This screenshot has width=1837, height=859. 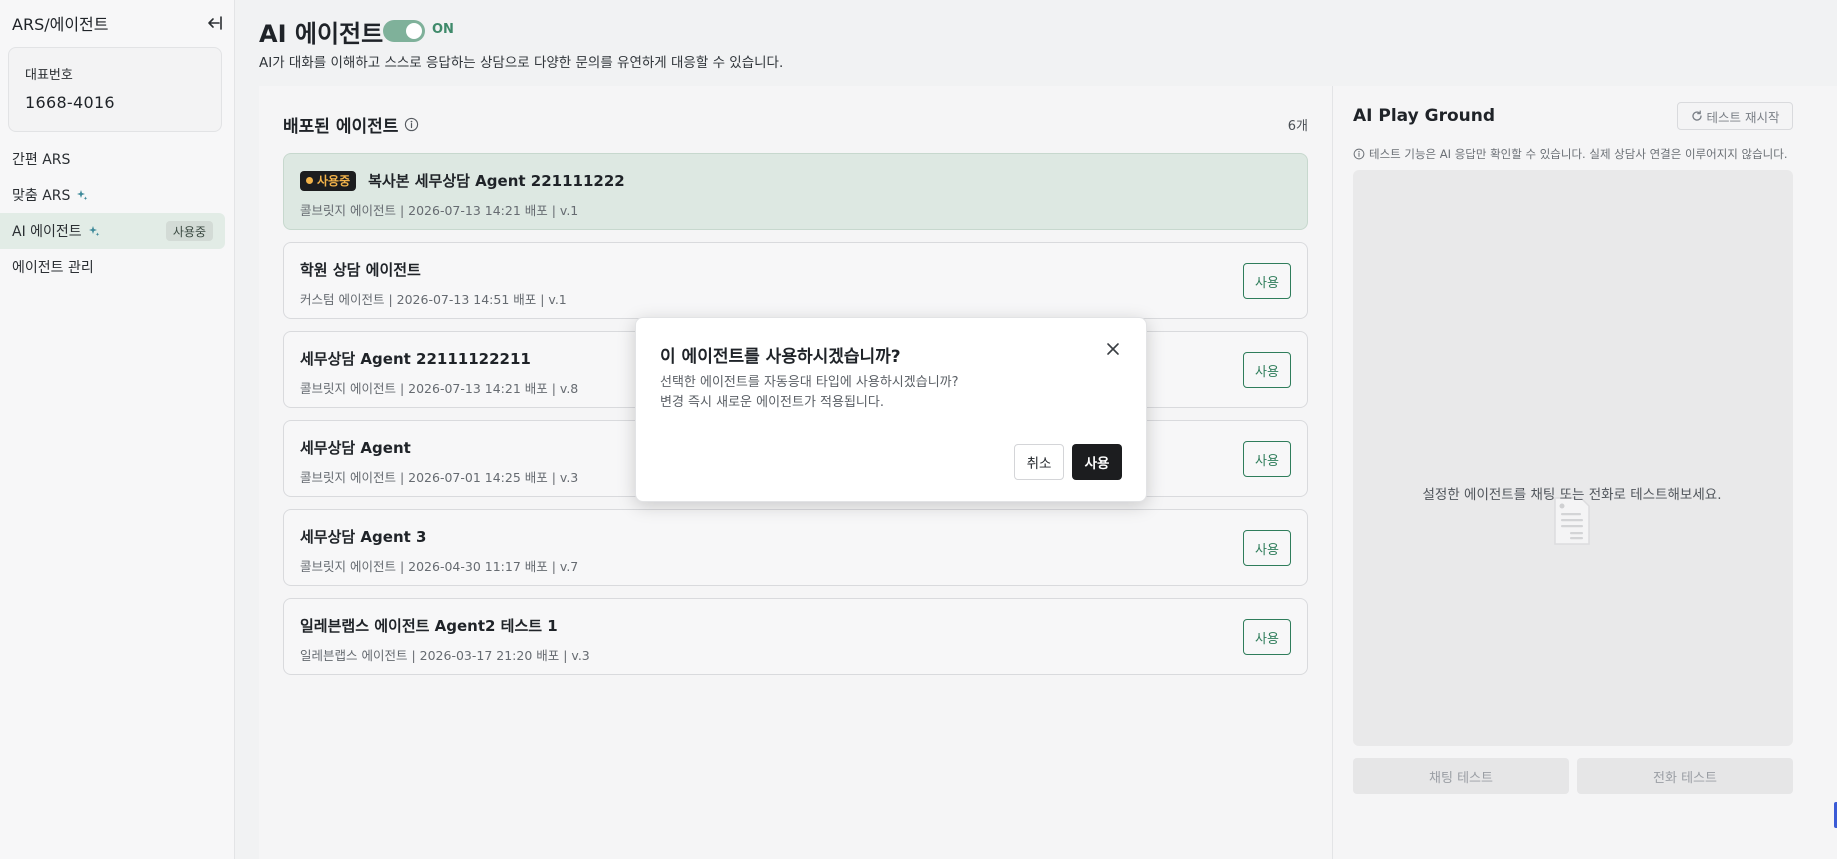 What do you see at coordinates (363, 537) in the screenshot?
I see `agent-name: 세무상담 Agent 3` at bounding box center [363, 537].